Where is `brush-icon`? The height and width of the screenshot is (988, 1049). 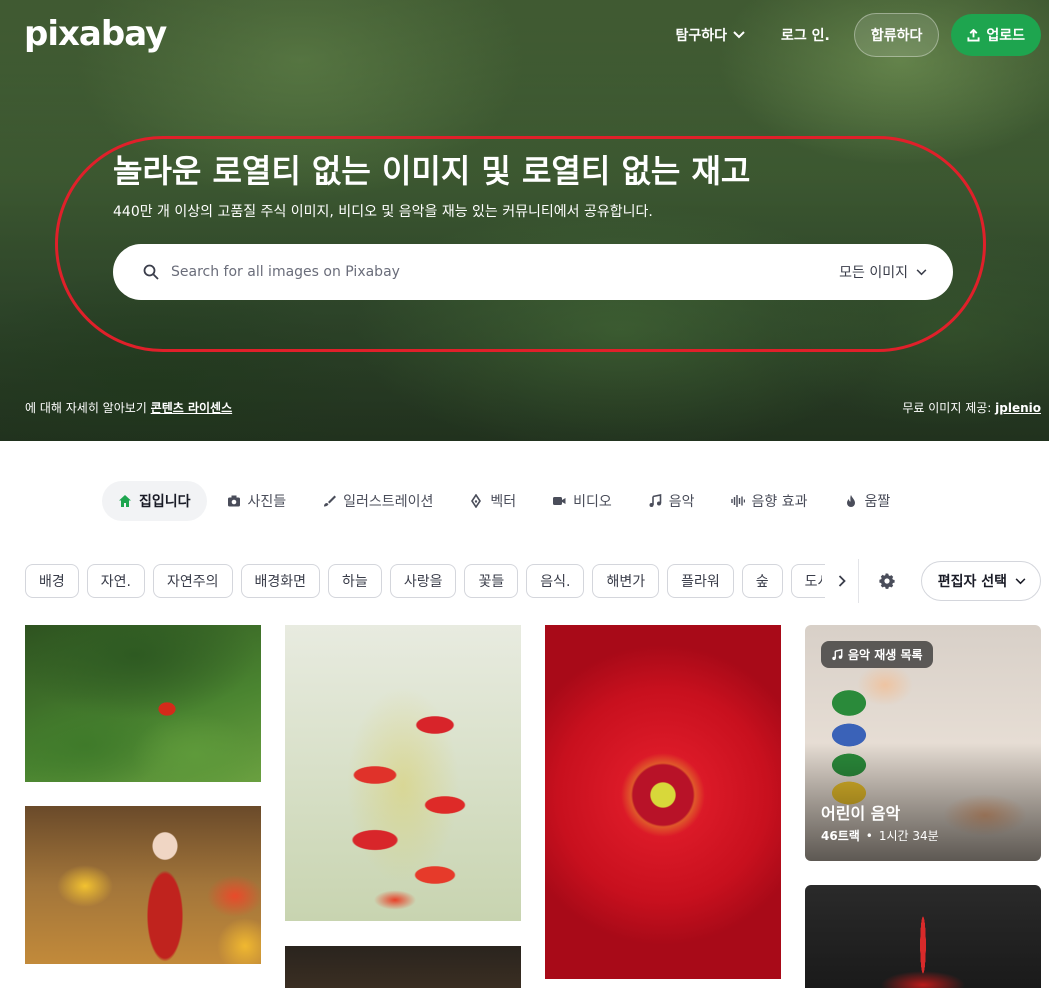 brush-icon is located at coordinates (330, 501).